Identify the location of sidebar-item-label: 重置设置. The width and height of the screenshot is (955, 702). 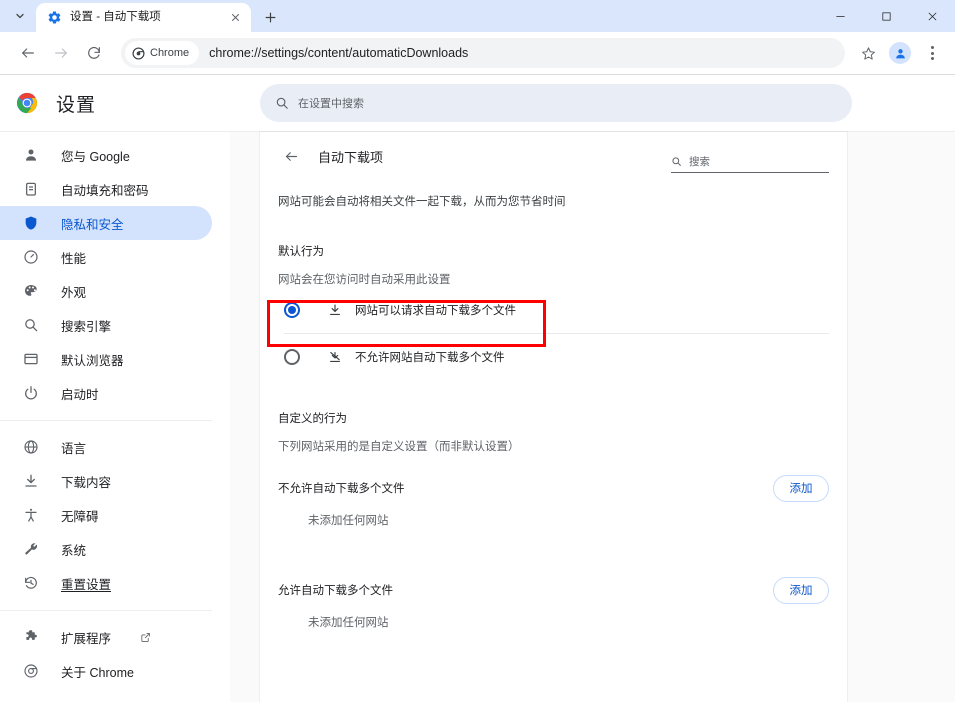
(86, 584).